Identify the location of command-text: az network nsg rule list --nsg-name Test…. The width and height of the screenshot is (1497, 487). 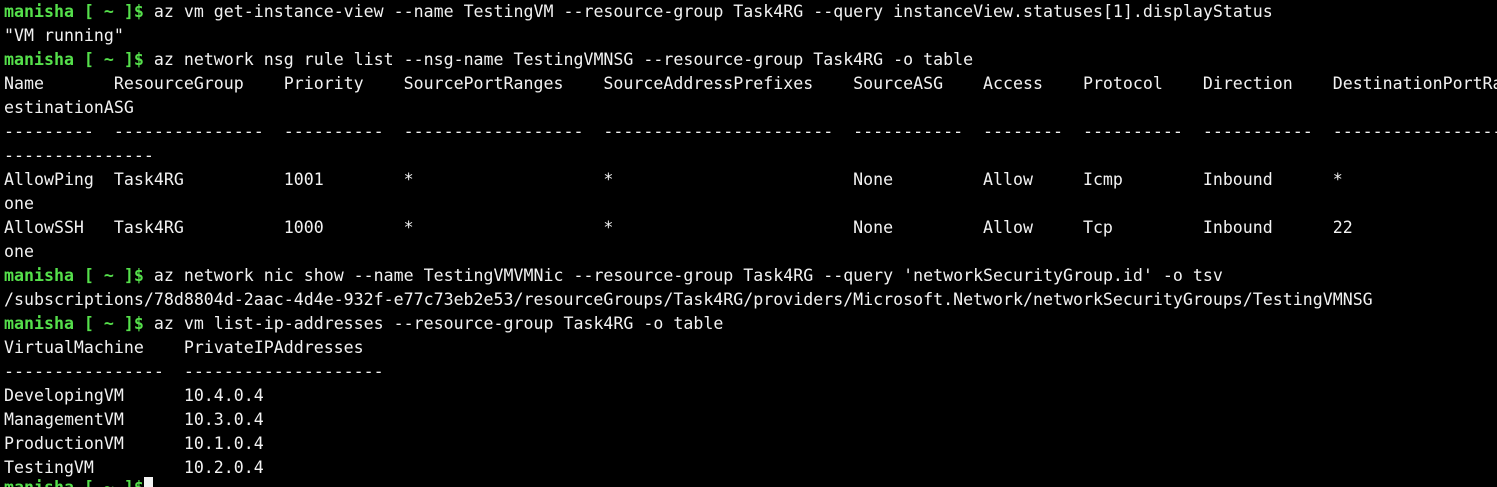
(558, 59).